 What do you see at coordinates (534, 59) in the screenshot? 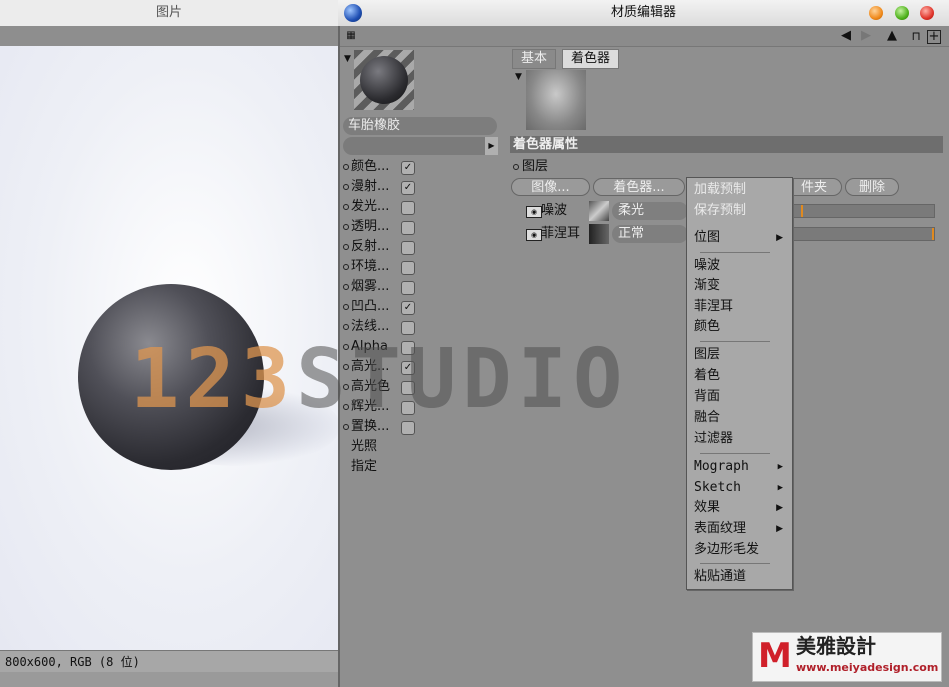
I see `tab-basic: 基本` at bounding box center [534, 59].